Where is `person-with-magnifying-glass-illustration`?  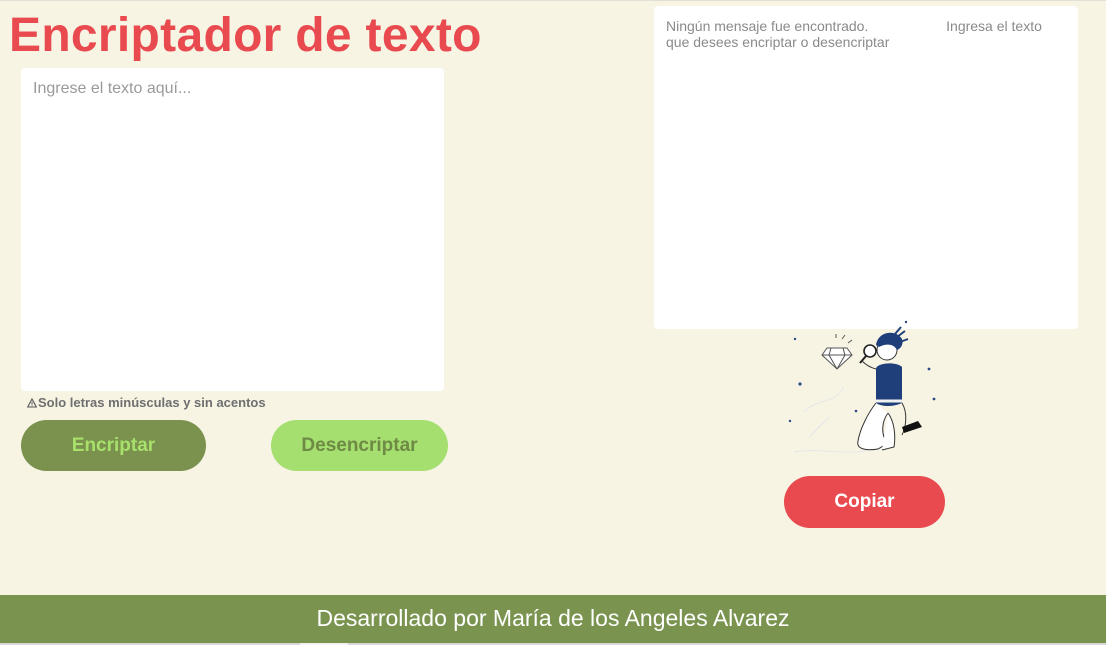
person-with-magnifying-glass-illustration is located at coordinates (862, 386).